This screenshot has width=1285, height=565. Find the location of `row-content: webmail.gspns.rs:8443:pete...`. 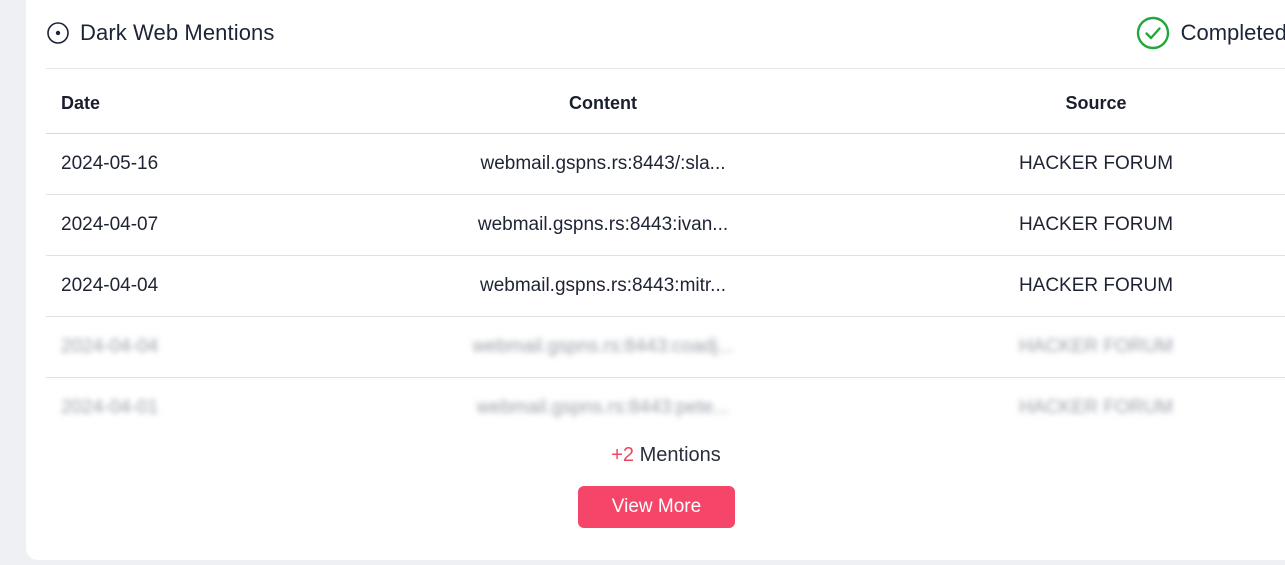

row-content: webmail.gspns.rs:8443:pete... is located at coordinates (603, 407).